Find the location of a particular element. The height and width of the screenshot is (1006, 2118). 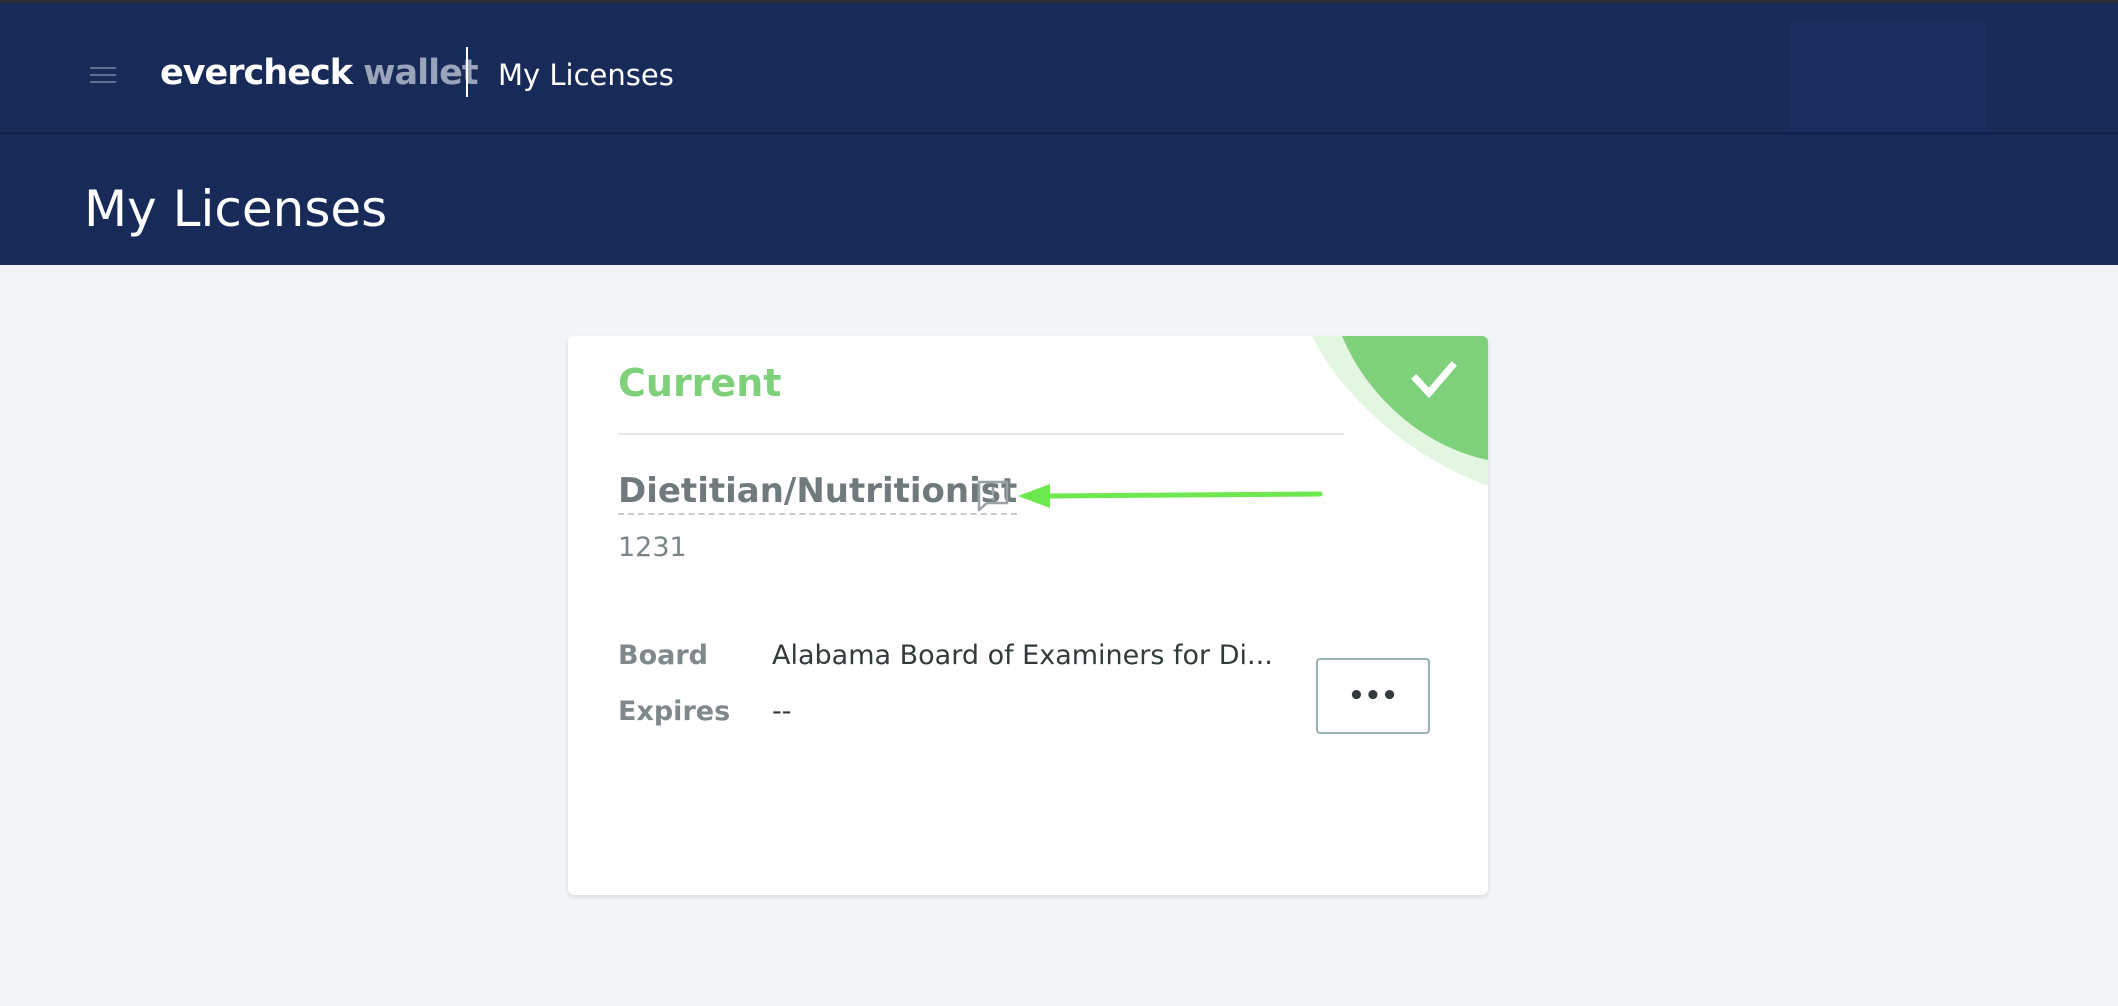

more-options-button: ••• is located at coordinates (1373, 696).